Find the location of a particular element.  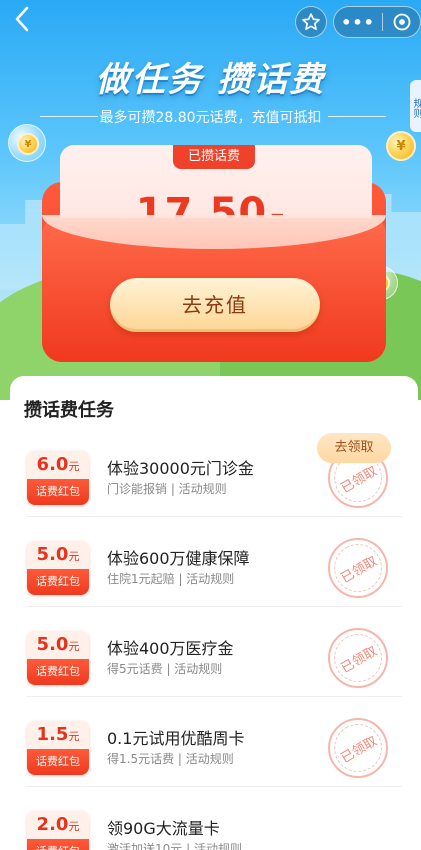

task-desc: 得1.5元话费 | 活动规则 is located at coordinates (170, 758).